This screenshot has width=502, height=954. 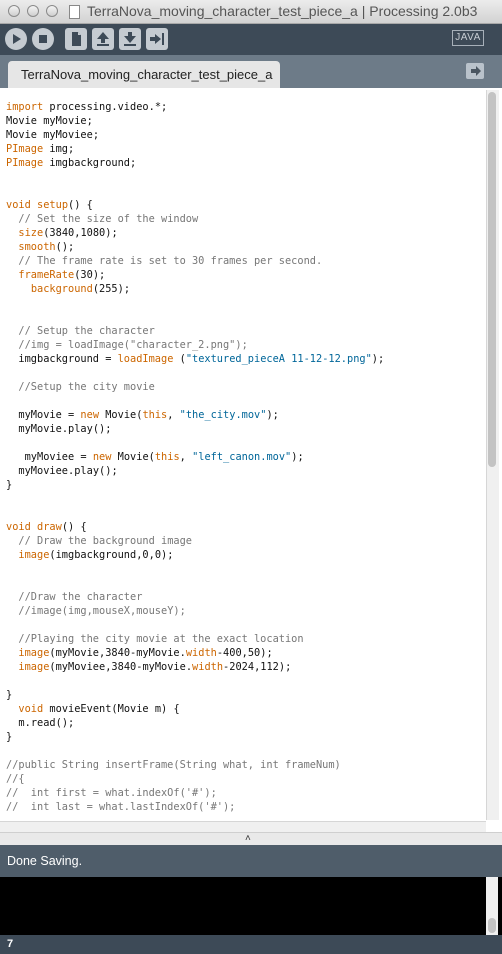 What do you see at coordinates (195, 793) in the screenshot?
I see `code-line: // int first = what.indexOf('#');` at bounding box center [195, 793].